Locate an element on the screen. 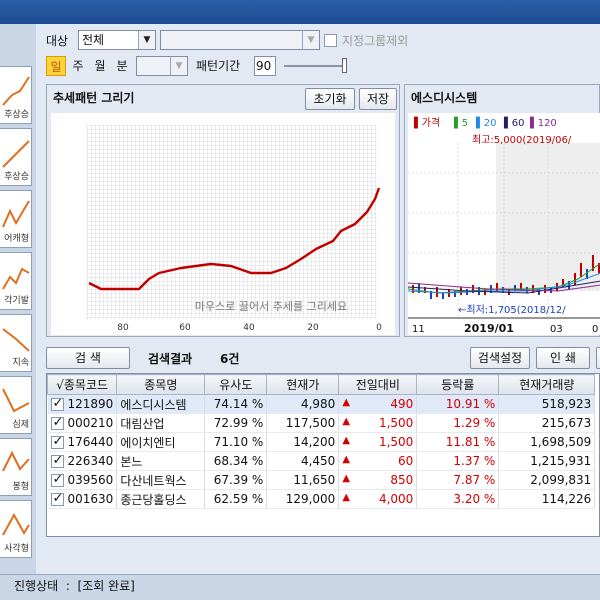  cell-rate: 11.81 % is located at coordinates (458, 442).